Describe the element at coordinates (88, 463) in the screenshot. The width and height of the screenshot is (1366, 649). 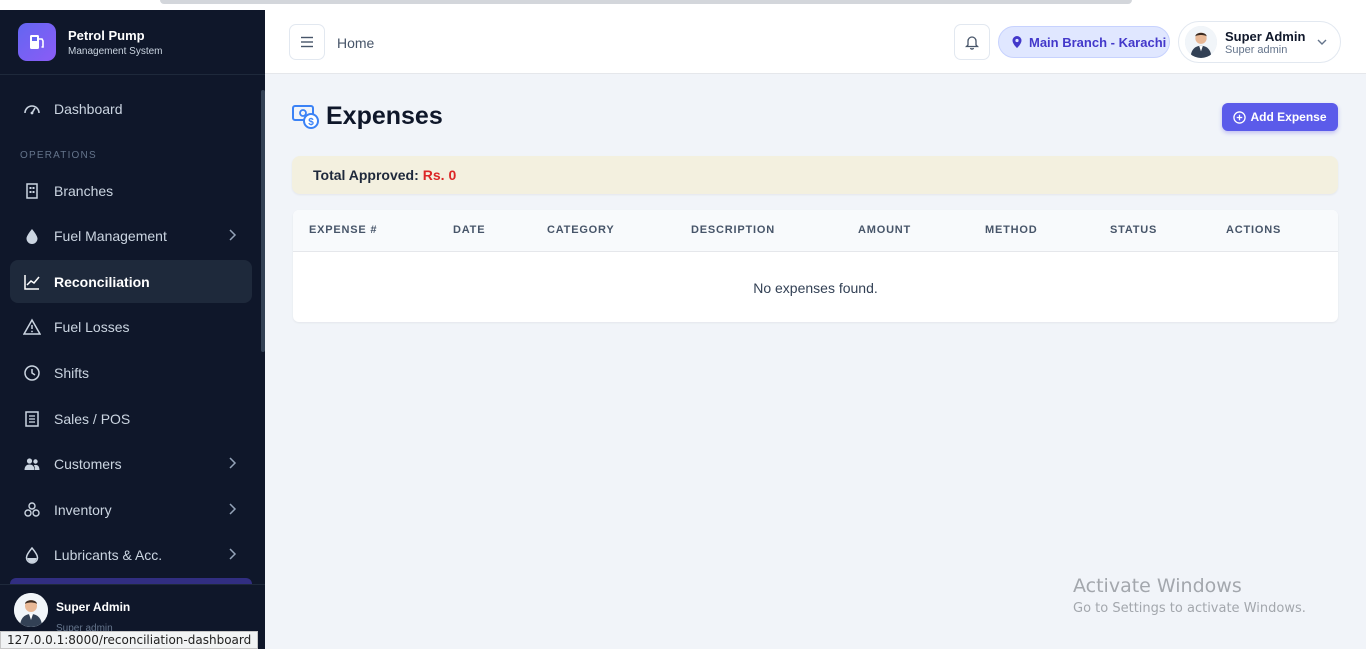
I see `sidebar-item-label: Customers` at that location.